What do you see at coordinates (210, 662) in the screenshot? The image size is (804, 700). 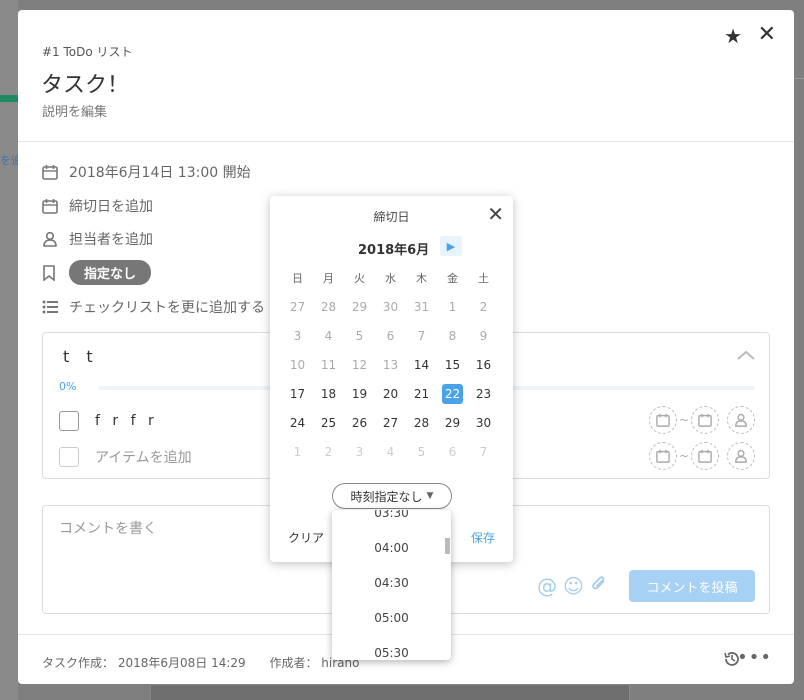 I see `footer-info: タスク作成： 2018年6月08日 14:29 作成者： hirano` at bounding box center [210, 662].